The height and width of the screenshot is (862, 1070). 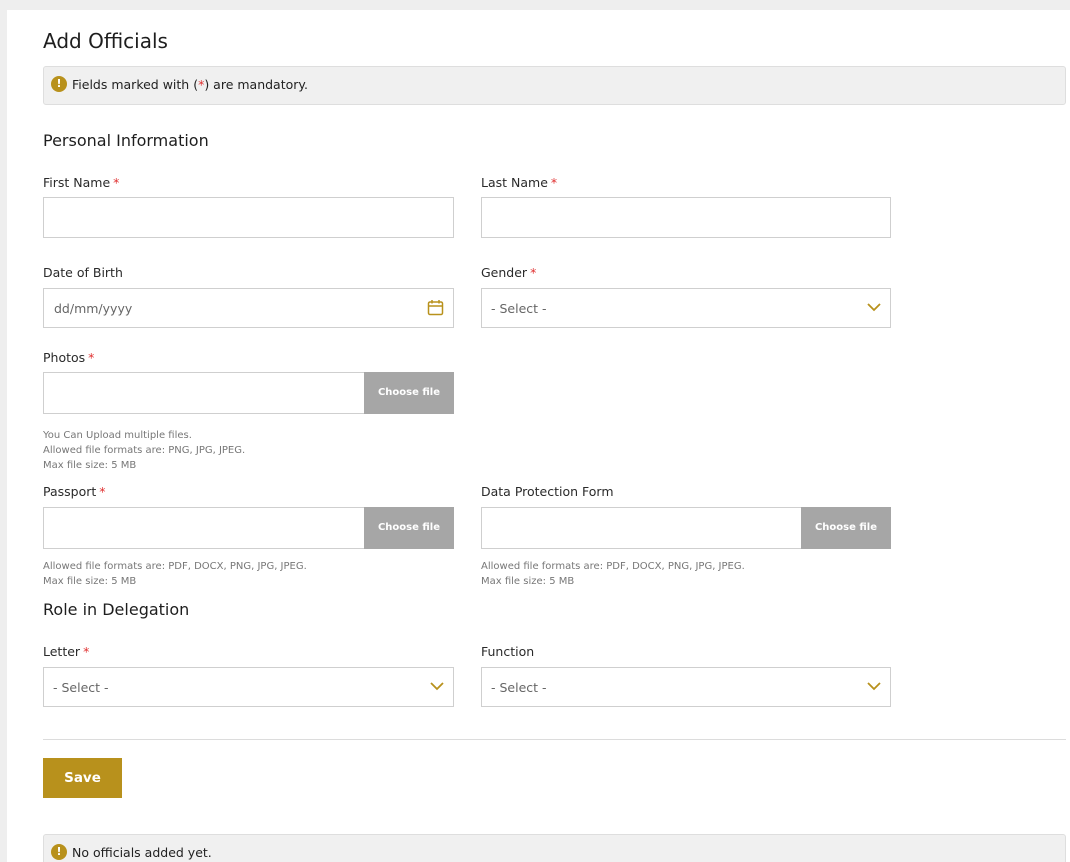 I want to click on function-select: - Select -, so click(x=686, y=687).